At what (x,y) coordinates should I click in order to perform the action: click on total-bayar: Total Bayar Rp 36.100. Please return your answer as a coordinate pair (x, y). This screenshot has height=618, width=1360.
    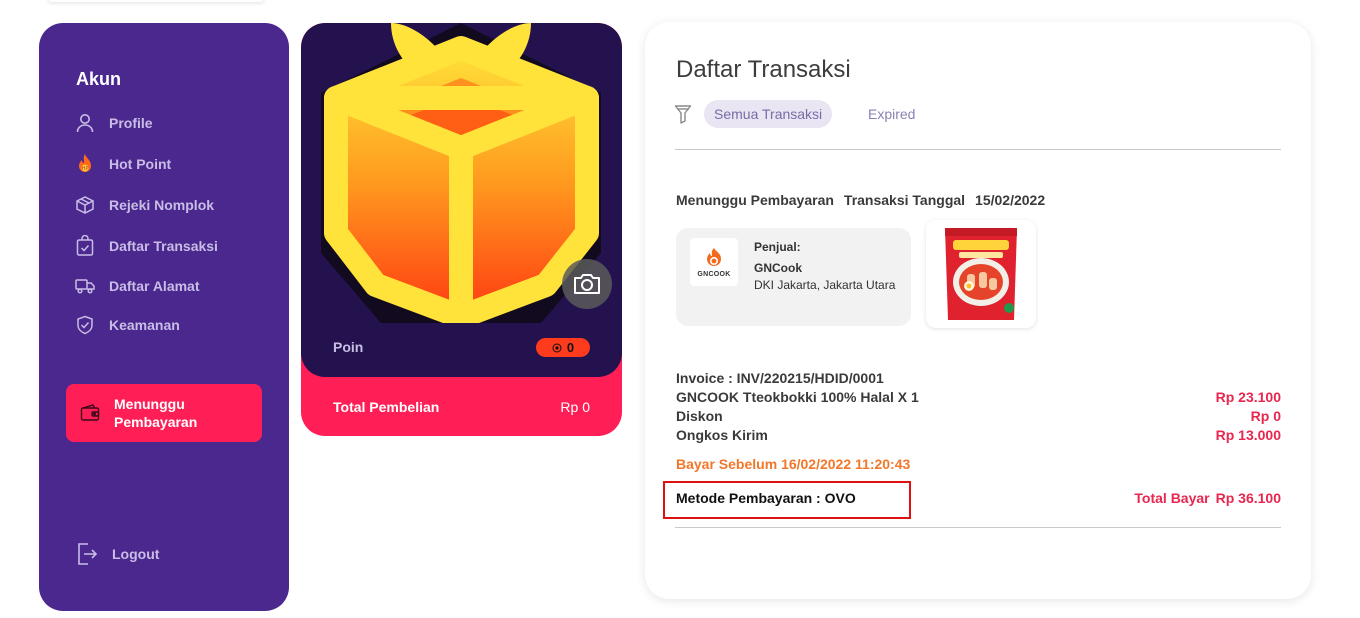
    Looking at the image, I should click on (1207, 498).